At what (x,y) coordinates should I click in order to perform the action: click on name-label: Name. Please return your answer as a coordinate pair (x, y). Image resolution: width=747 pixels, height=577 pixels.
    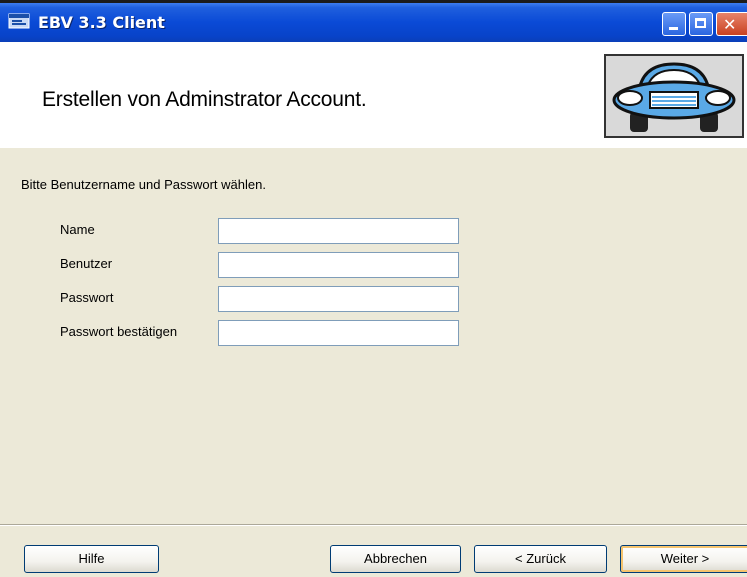
    Looking at the image, I should click on (77, 229).